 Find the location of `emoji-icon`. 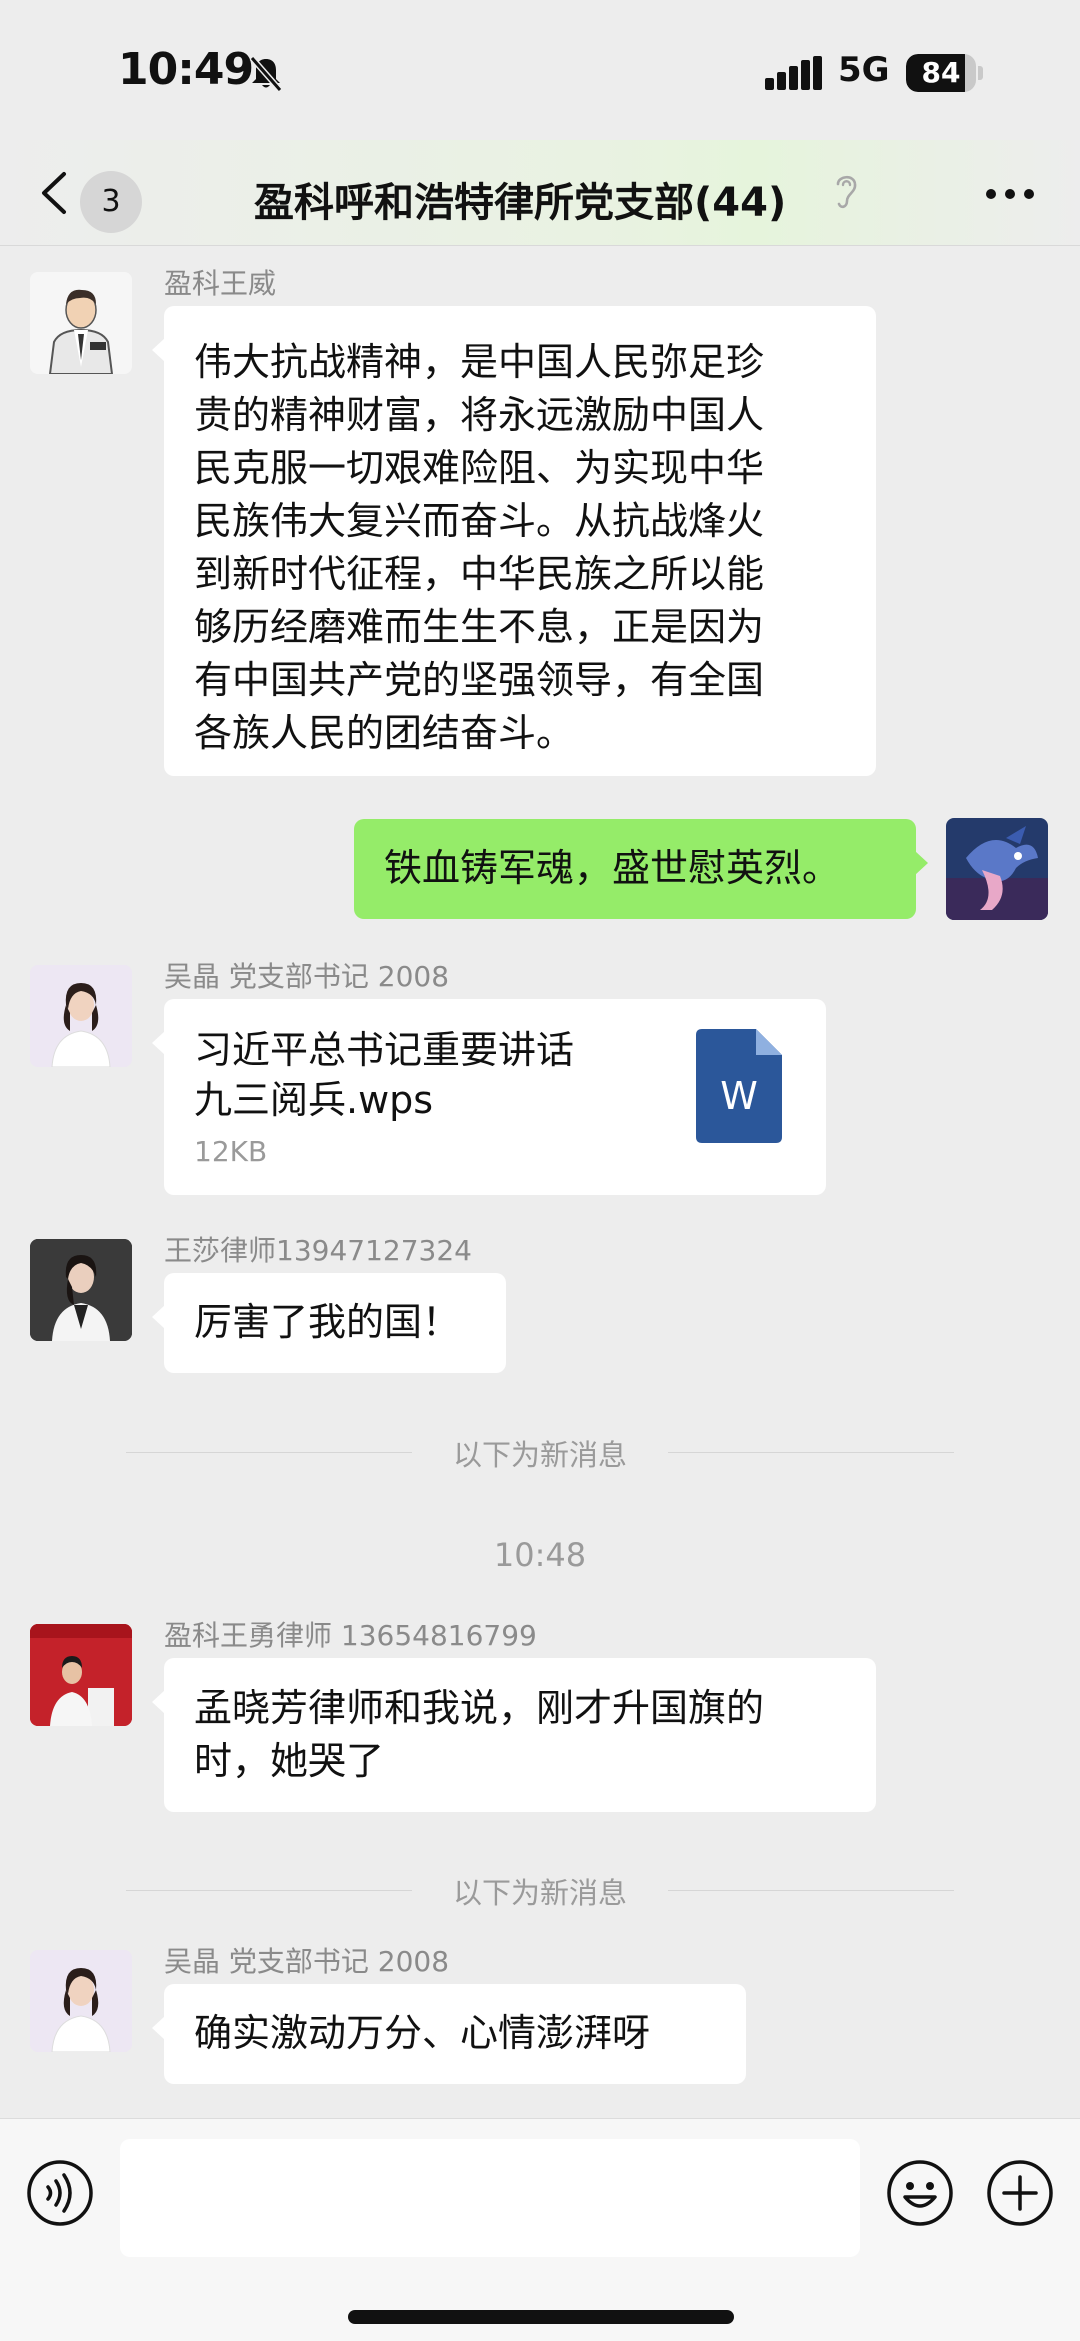

emoji-icon is located at coordinates (920, 2193).